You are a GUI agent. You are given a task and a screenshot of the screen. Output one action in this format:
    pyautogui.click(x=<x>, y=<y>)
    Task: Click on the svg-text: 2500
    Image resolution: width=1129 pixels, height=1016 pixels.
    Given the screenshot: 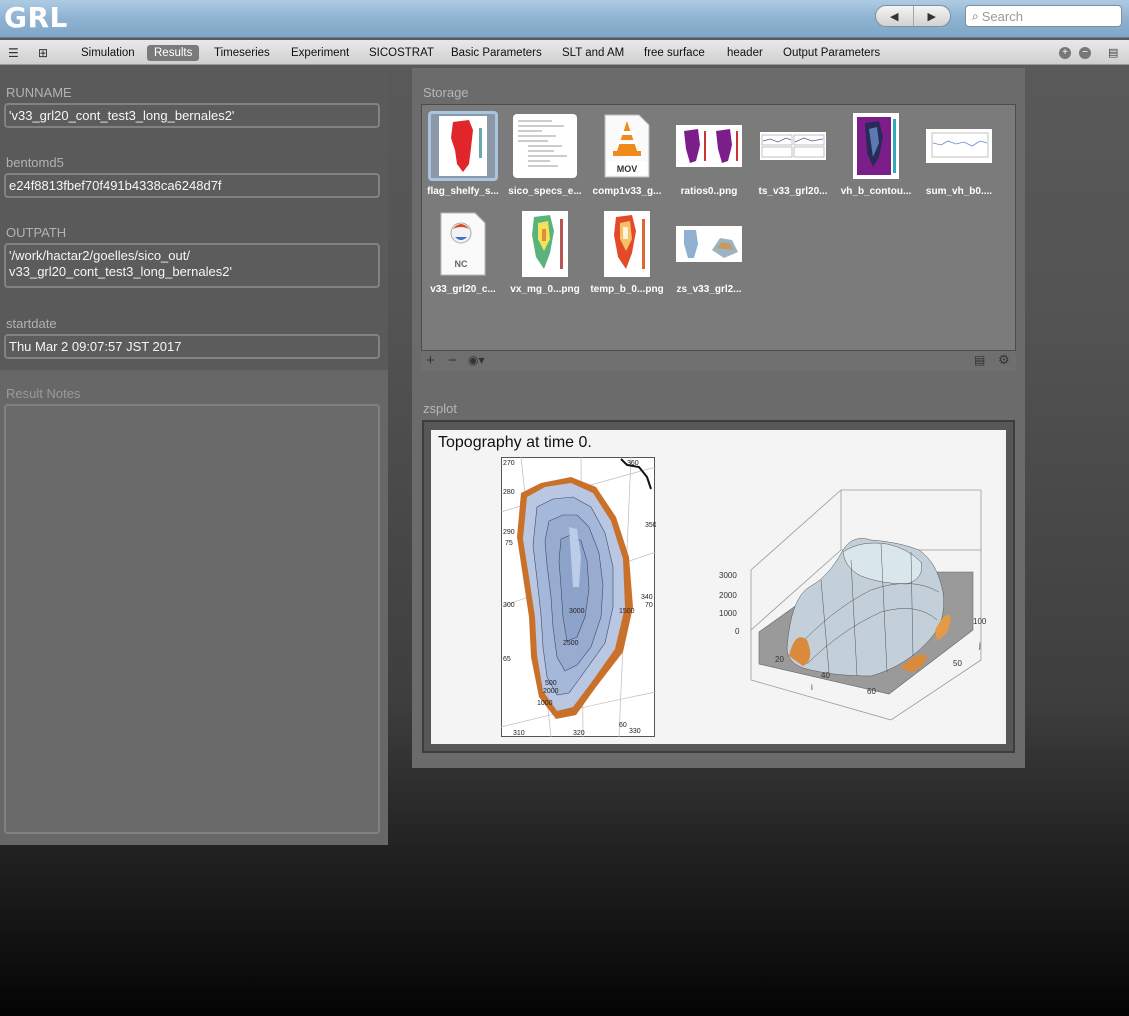 What is the action you would take?
    pyautogui.click(x=571, y=643)
    